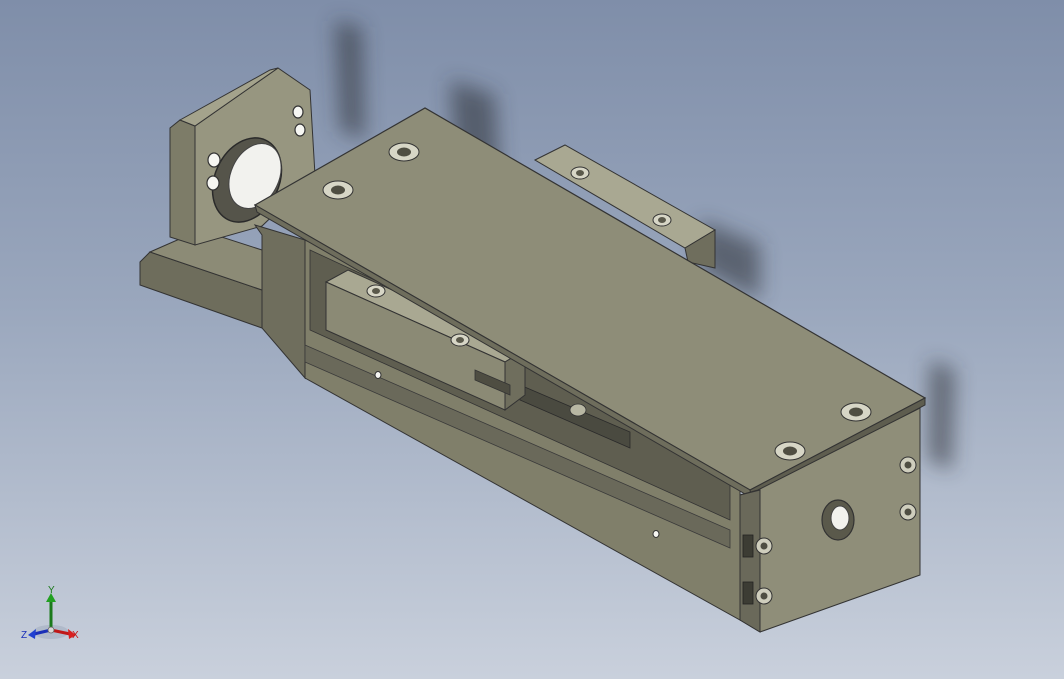 The height and width of the screenshot is (679, 1064). I want to click on view-orientation-triad: Y X Z, so click(51, 616).